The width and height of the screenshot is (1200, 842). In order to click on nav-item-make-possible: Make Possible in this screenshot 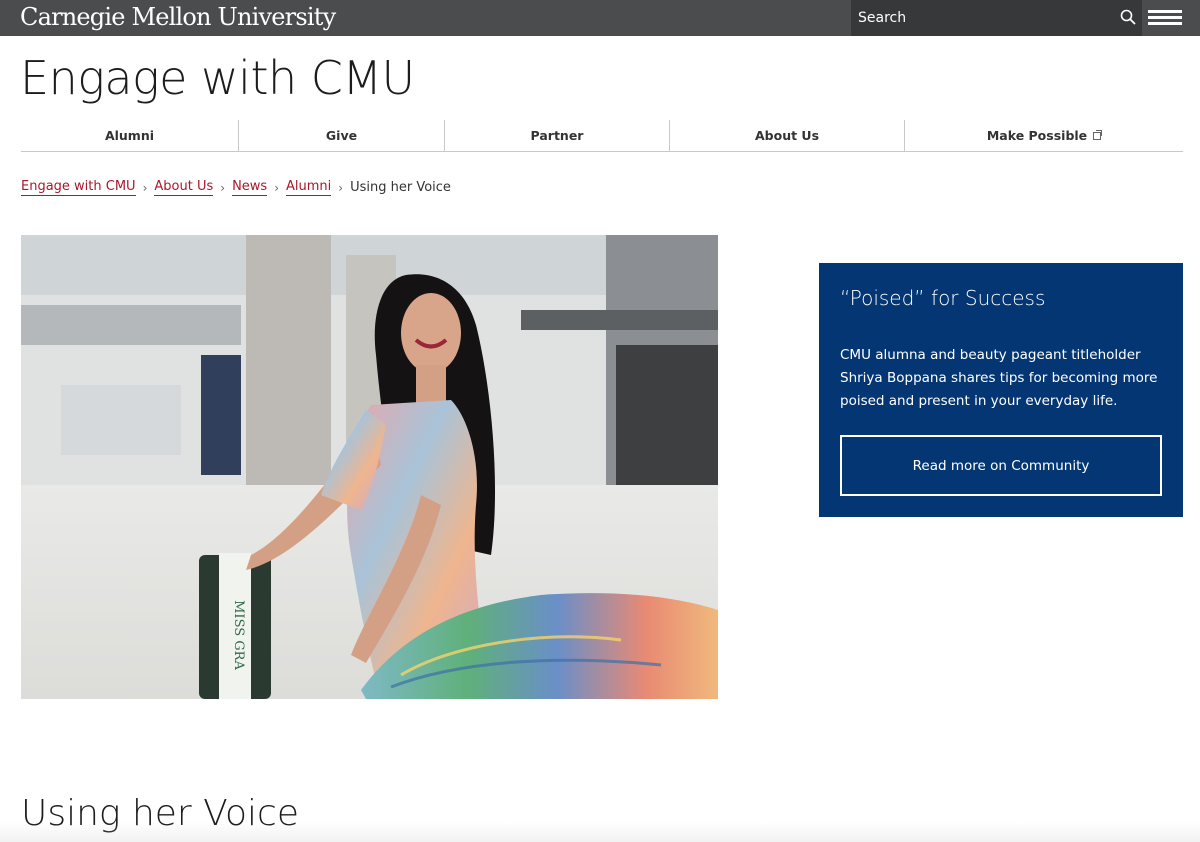, I will do `click(1044, 135)`.